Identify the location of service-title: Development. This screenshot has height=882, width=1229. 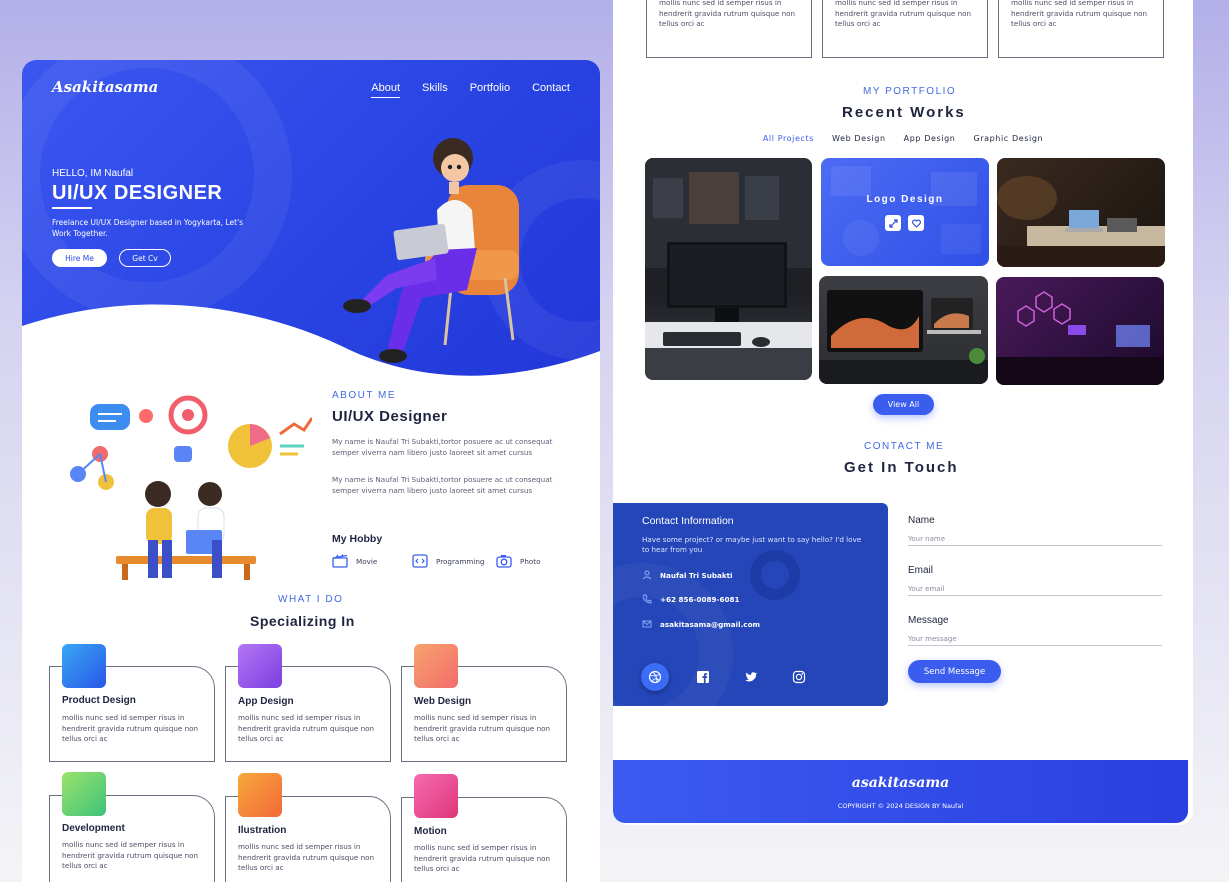
(93, 828).